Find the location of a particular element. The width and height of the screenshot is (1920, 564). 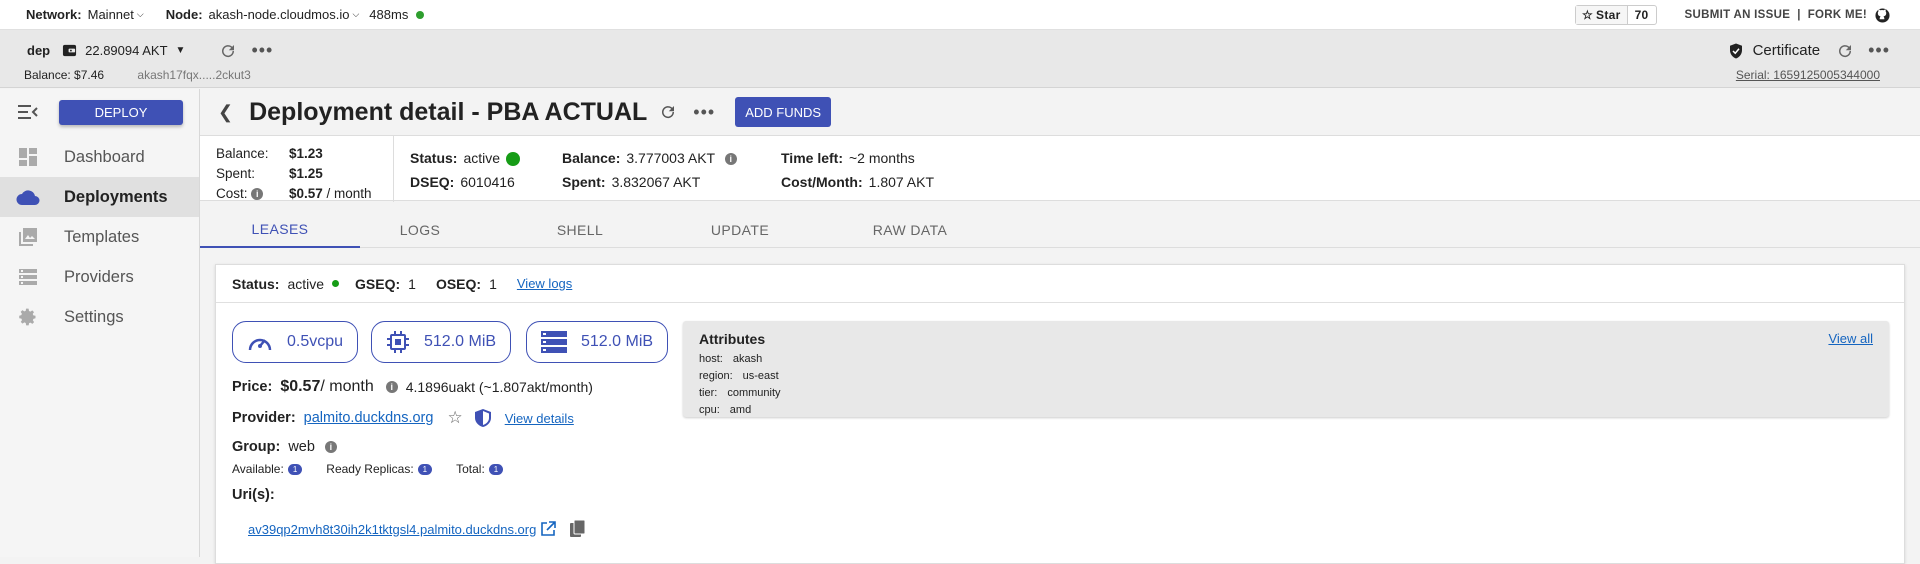

uris-row: Uri(s): is located at coordinates (257, 495).